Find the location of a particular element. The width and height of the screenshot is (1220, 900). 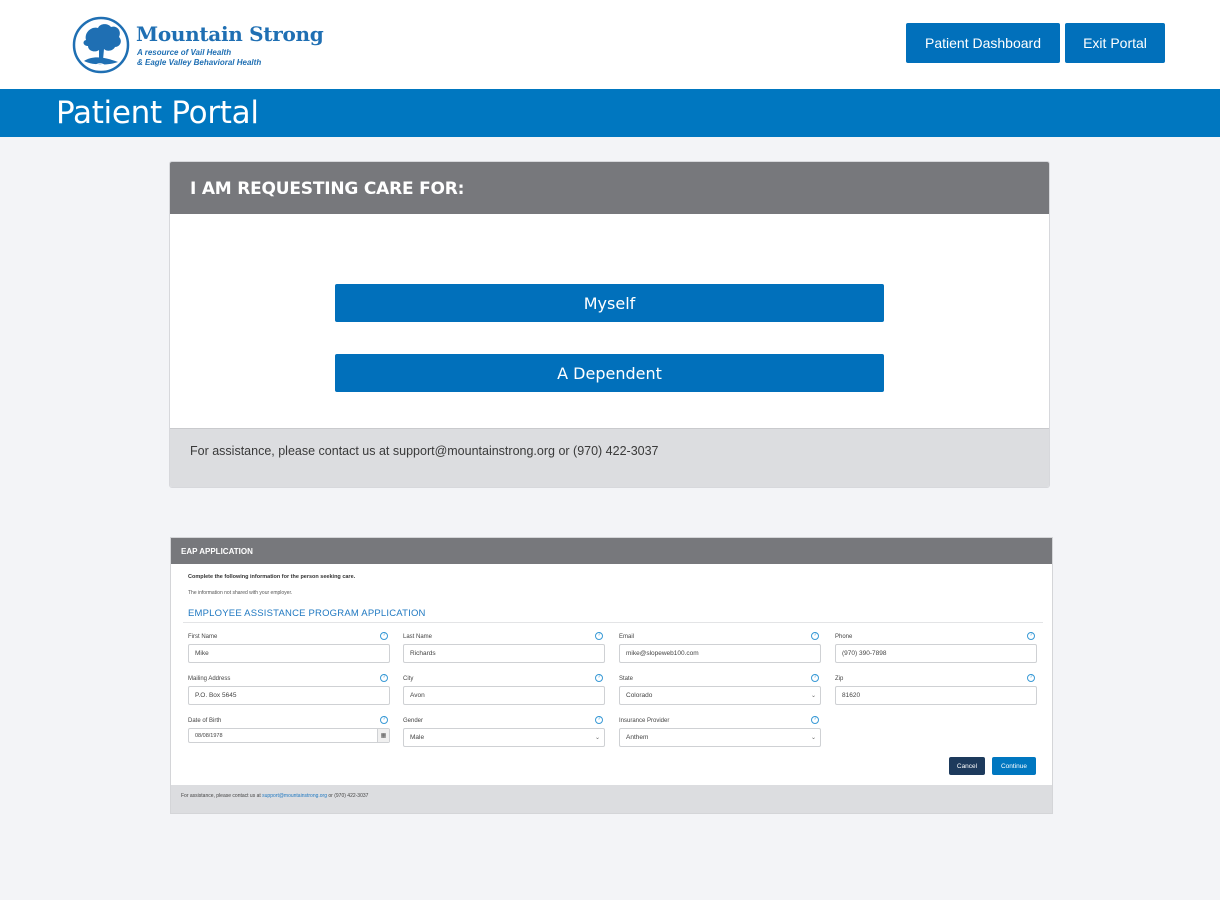

exit-portal-button: Exit Portal is located at coordinates (1115, 43).